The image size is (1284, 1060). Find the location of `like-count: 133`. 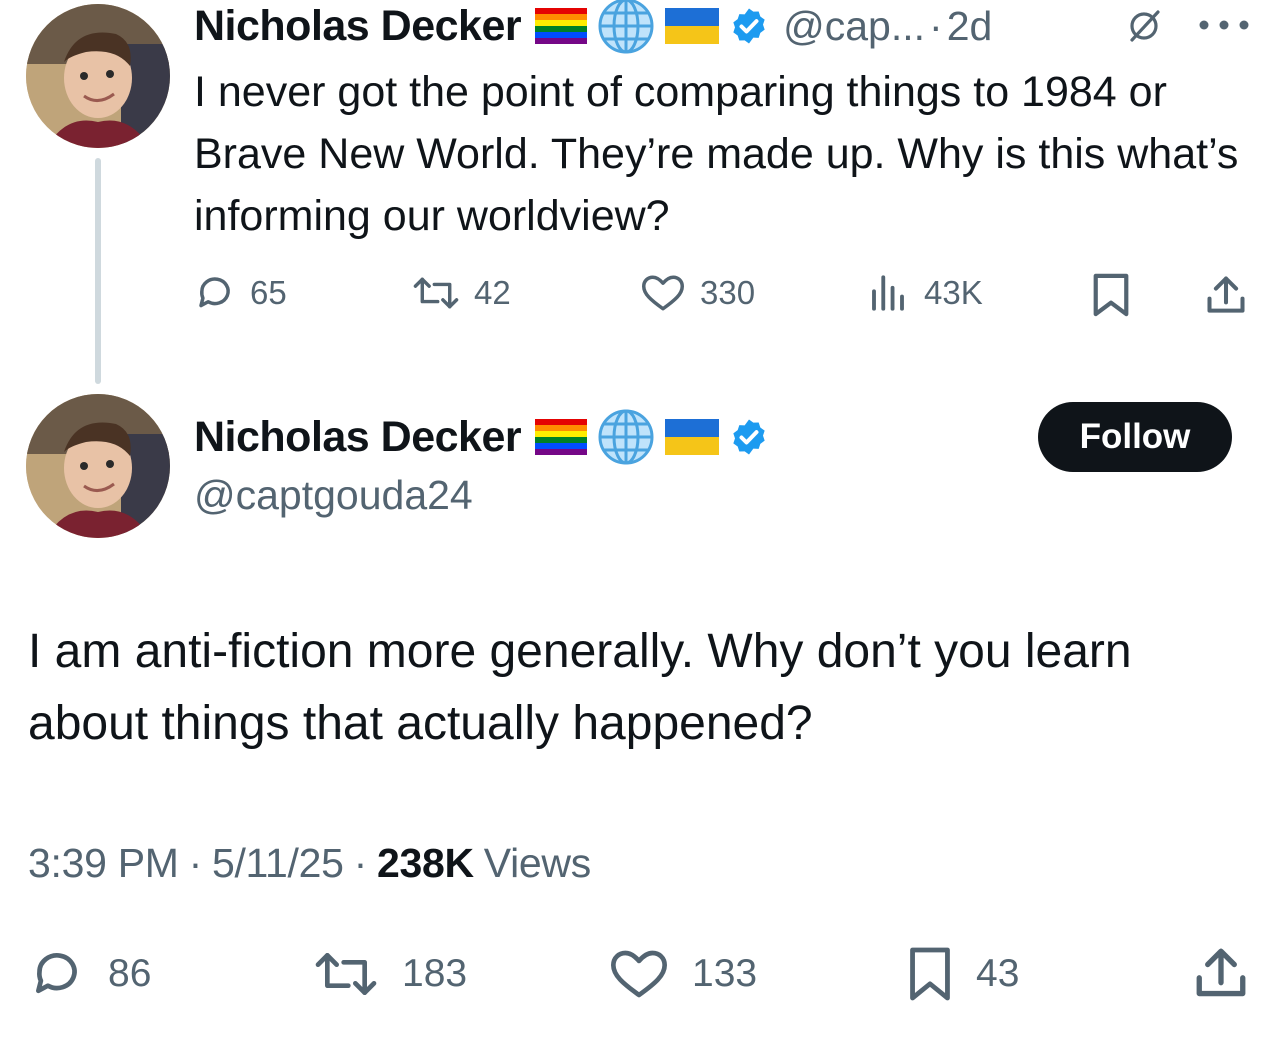

like-count: 133 is located at coordinates (725, 973).